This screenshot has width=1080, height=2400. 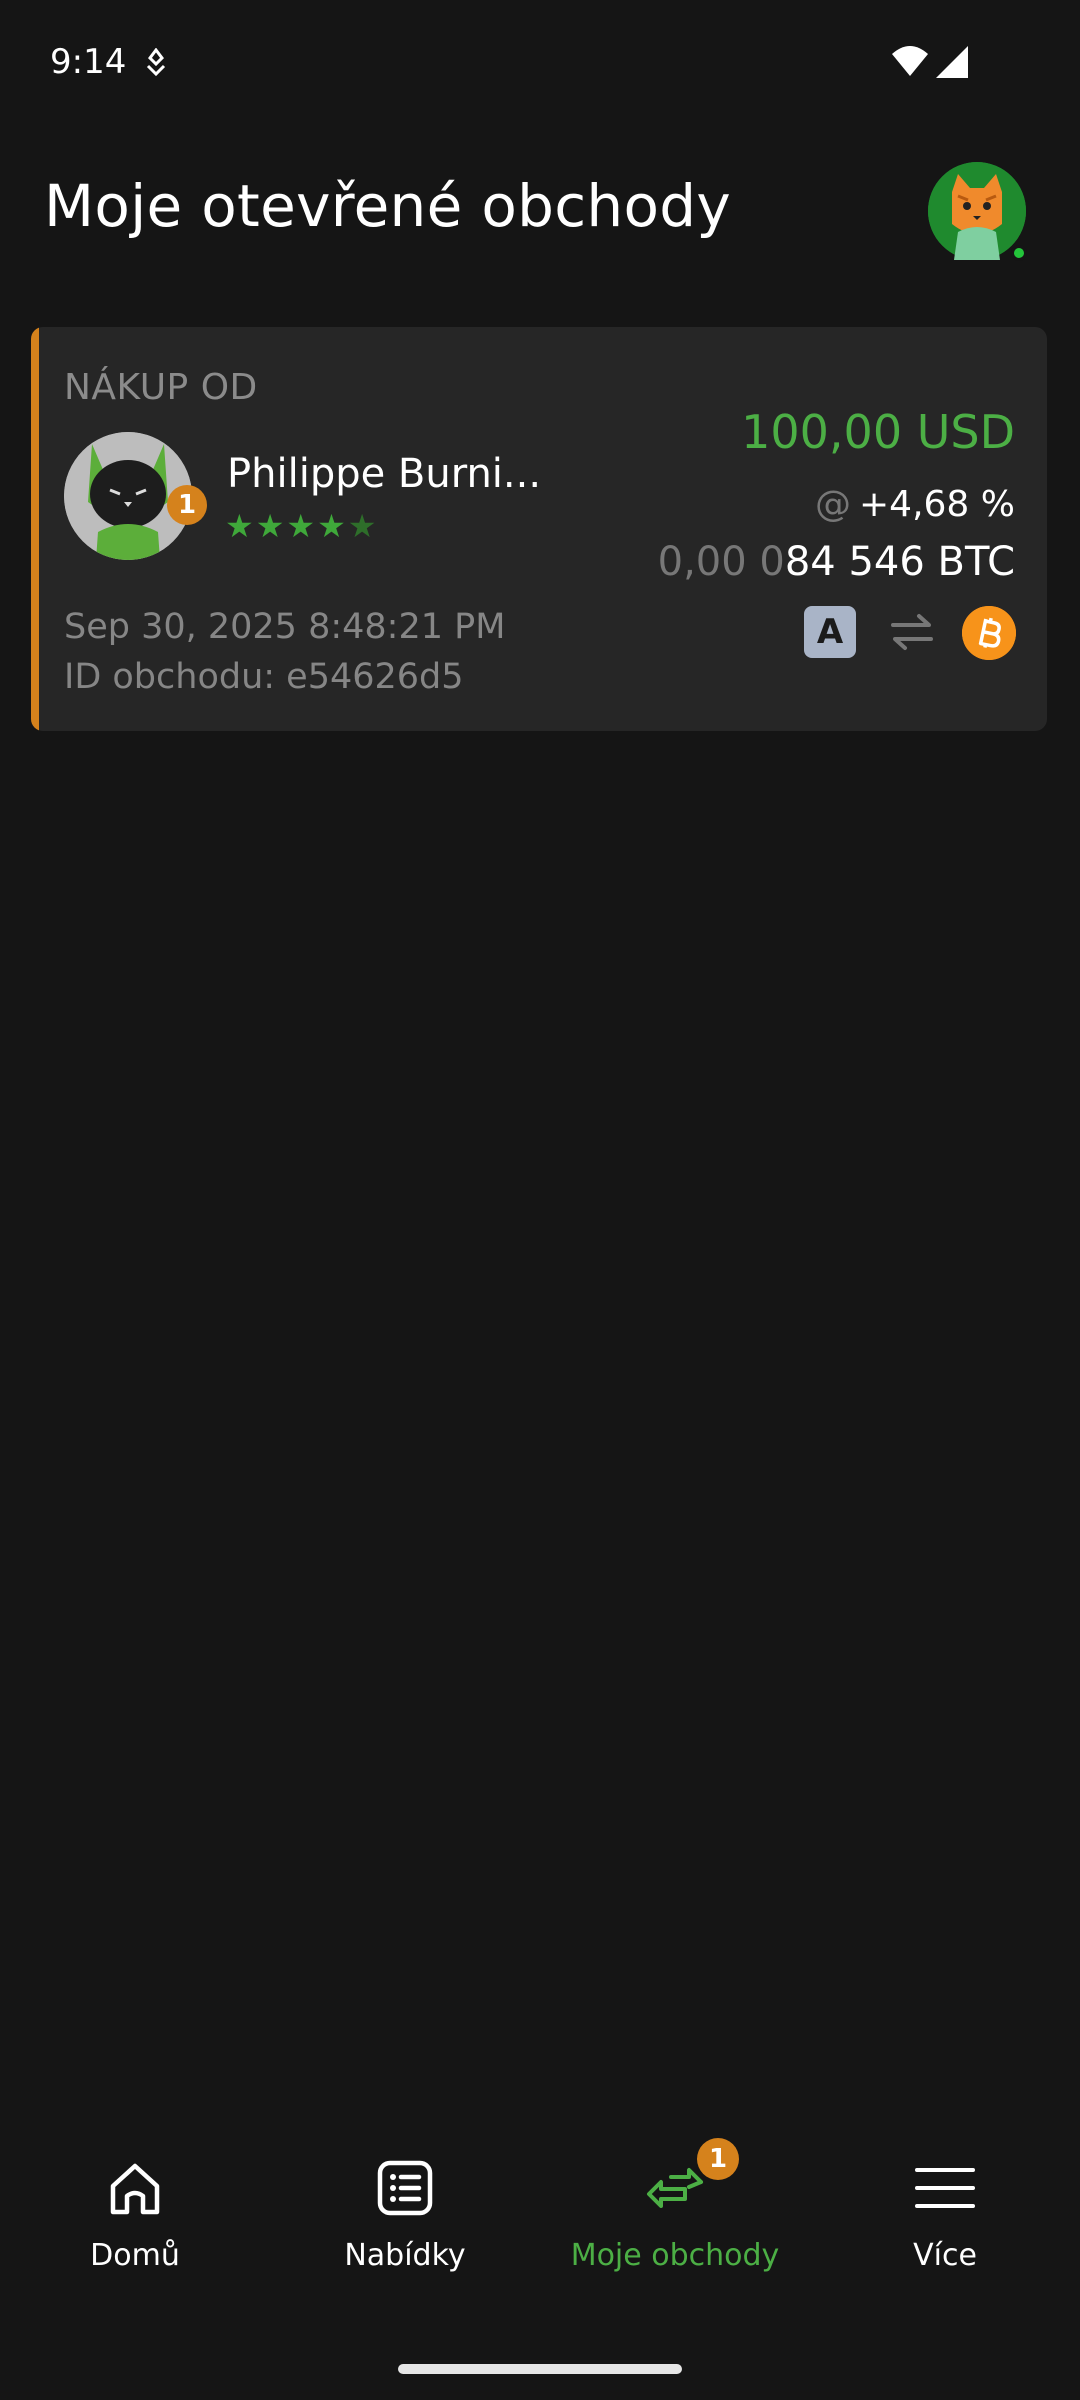 What do you see at coordinates (187, 505) in the screenshot?
I see `peer-trade-count-badge: 1` at bounding box center [187, 505].